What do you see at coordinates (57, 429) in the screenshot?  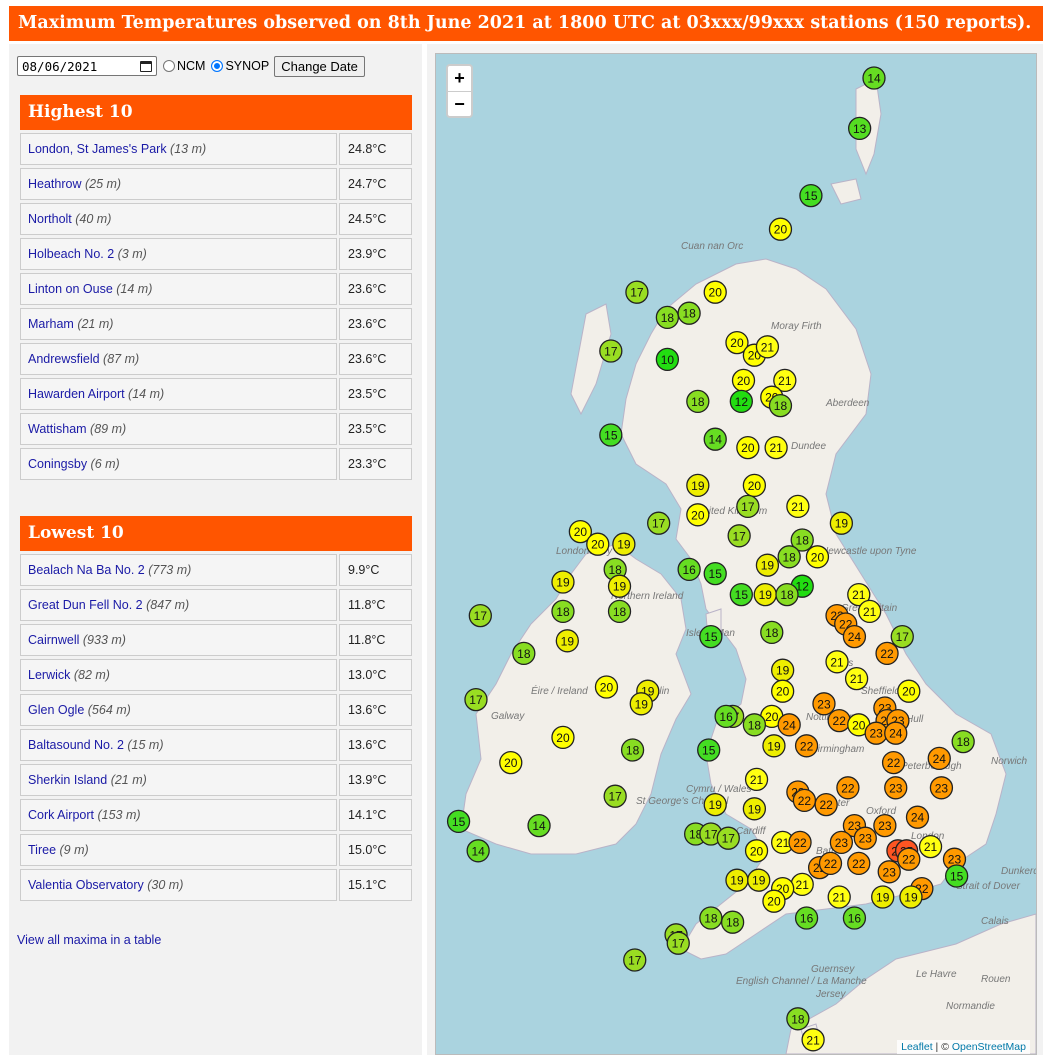 I see `station-link: Wattisham` at bounding box center [57, 429].